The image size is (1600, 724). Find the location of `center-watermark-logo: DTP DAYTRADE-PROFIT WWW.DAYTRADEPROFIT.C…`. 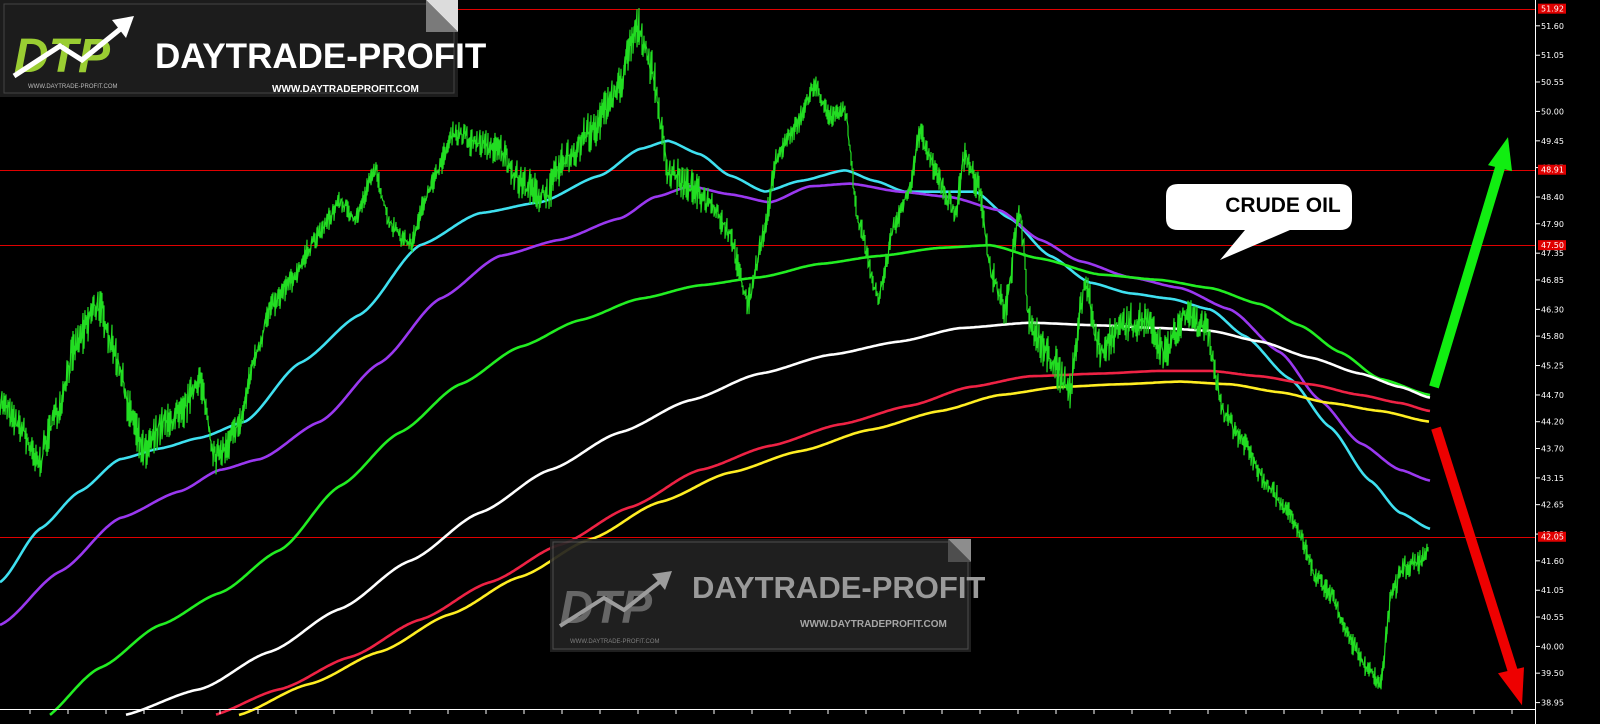

center-watermark-logo: DTP DAYTRADE-PROFIT WWW.DAYTRADEPROFIT.C… is located at coordinates (767, 595).